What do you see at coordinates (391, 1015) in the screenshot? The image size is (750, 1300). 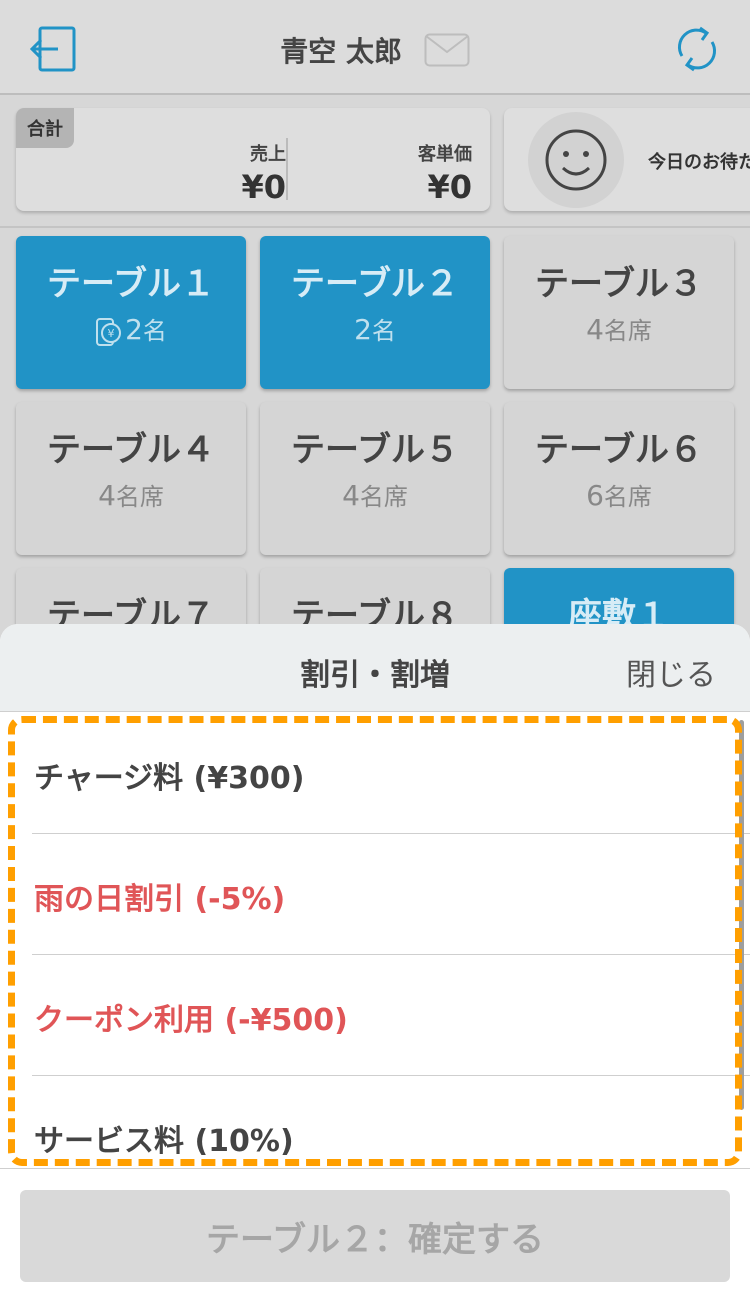 I see `list-item: クーポン利用 (-¥500)` at bounding box center [391, 1015].